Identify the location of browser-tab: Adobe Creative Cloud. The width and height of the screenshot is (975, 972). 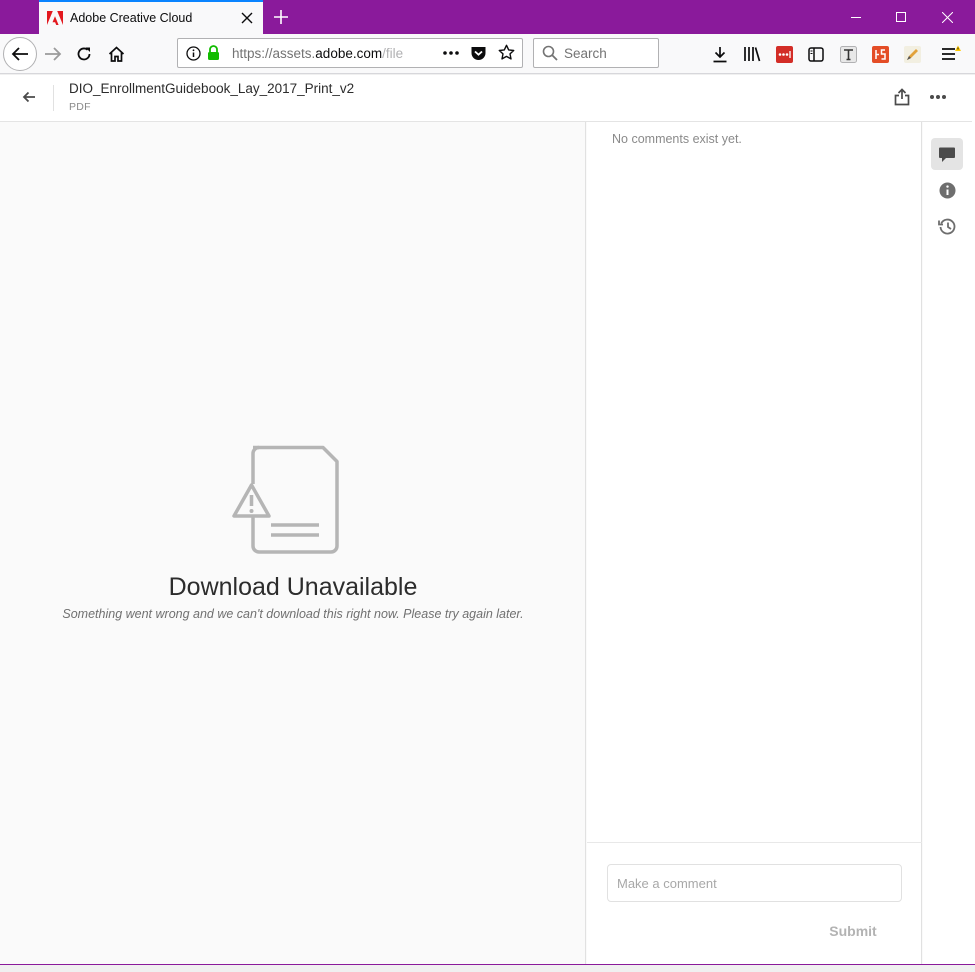
(151, 17).